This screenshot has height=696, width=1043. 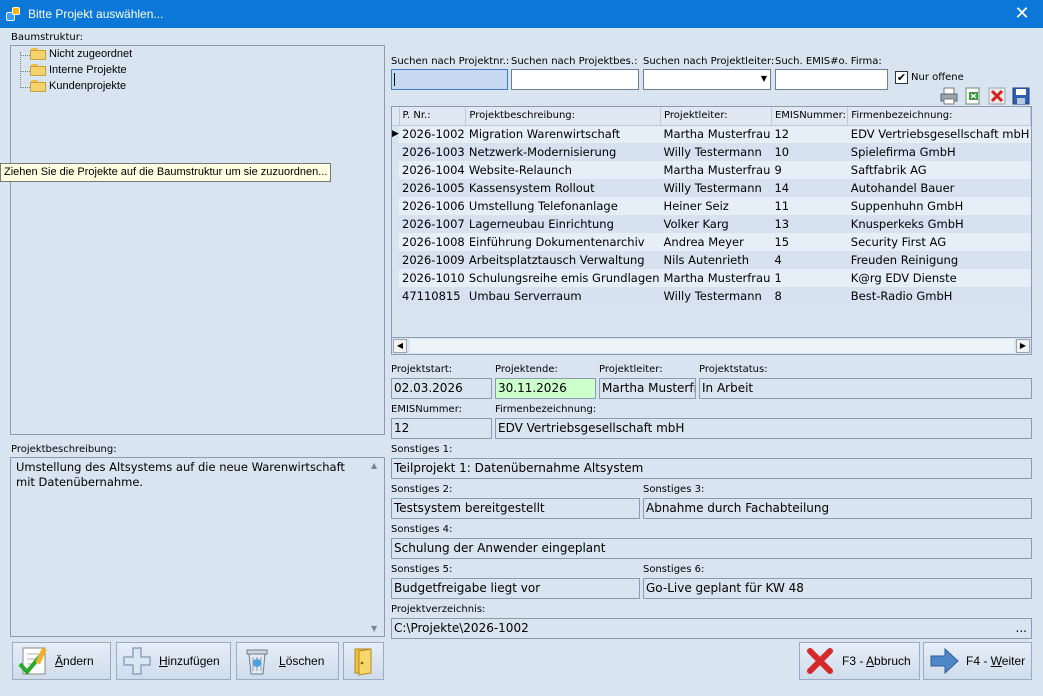 I want to click on print-icon, so click(x=949, y=96).